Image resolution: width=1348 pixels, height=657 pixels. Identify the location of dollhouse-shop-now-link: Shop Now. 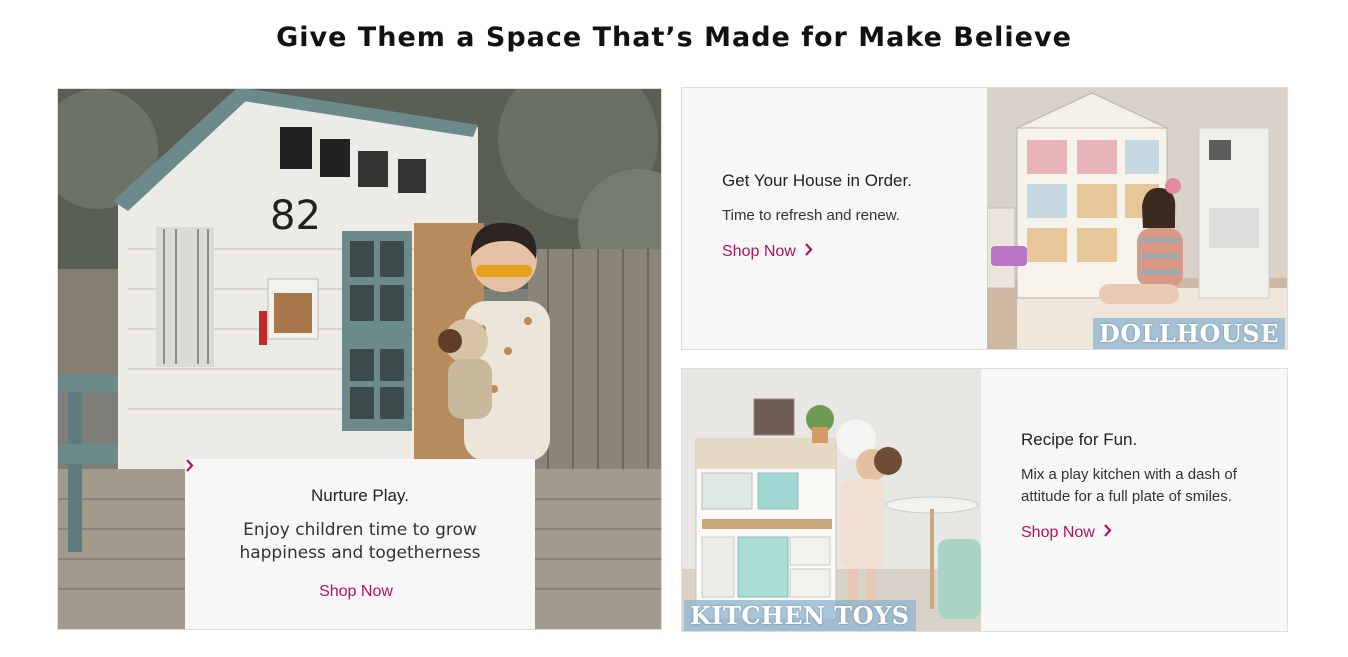
(767, 252).